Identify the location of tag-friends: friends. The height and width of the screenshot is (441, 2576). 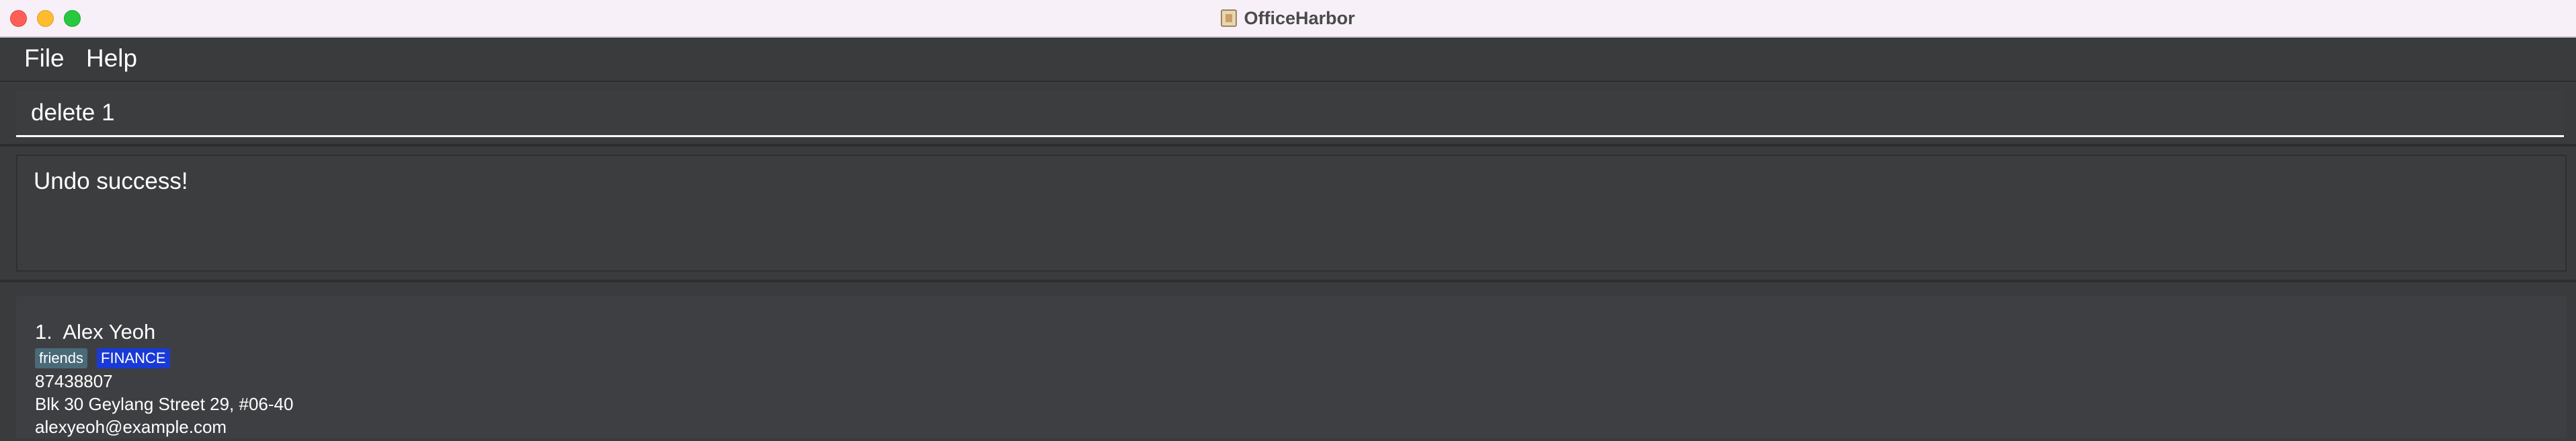
(61, 358).